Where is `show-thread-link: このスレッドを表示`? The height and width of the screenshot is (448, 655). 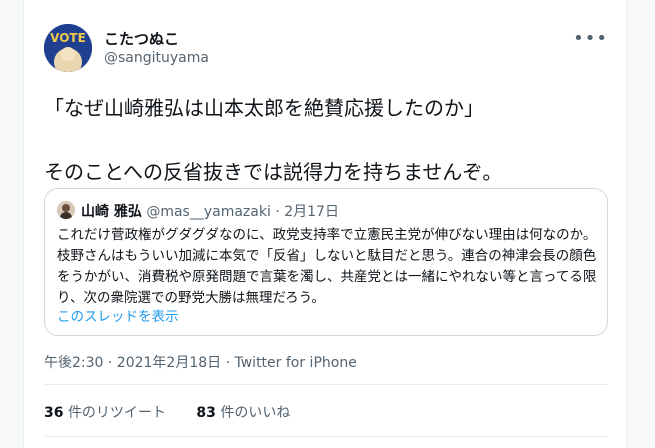
show-thread-link: このスレッドを表示 is located at coordinates (118, 315).